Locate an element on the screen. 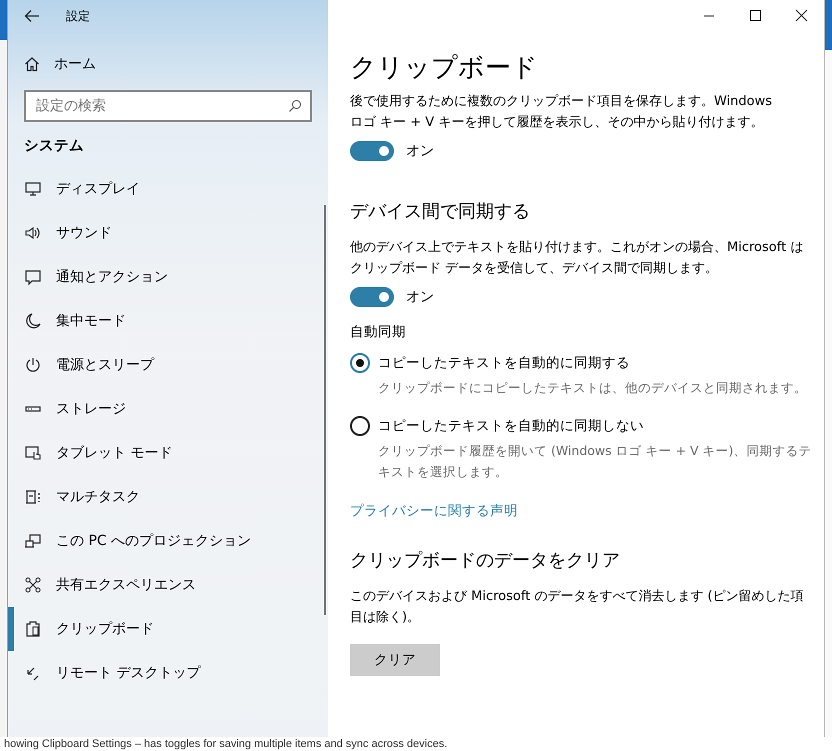  privacy-link: プライバシーに関する声明 is located at coordinates (434, 511).